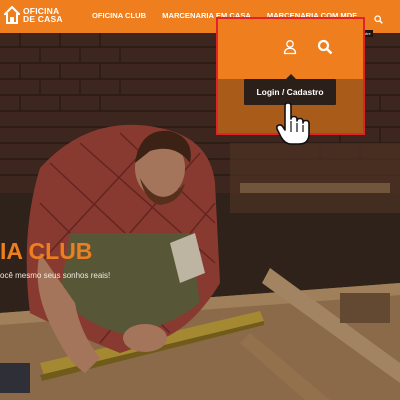 The width and height of the screenshot is (400, 400). Describe the element at coordinates (119, 15) in the screenshot. I see `nav-item-oficina-club: OFICINA CLUB` at that location.